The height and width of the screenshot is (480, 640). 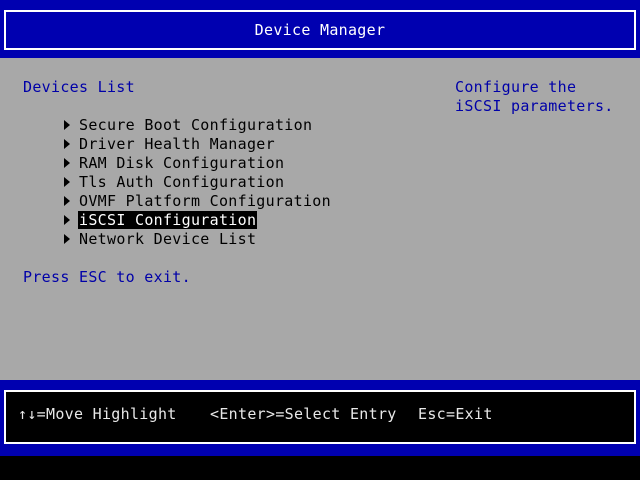 I want to click on menu-item-label: Network Device List, so click(x=168, y=239).